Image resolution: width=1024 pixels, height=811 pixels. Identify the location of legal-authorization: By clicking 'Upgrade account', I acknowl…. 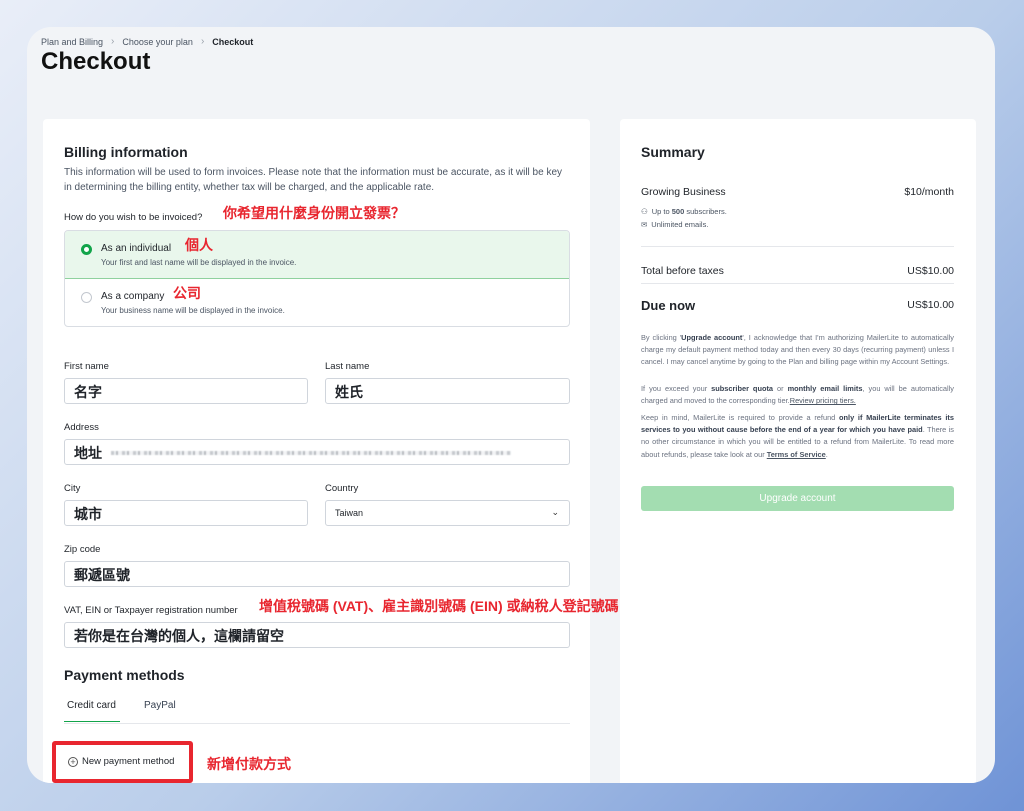
(797, 350).